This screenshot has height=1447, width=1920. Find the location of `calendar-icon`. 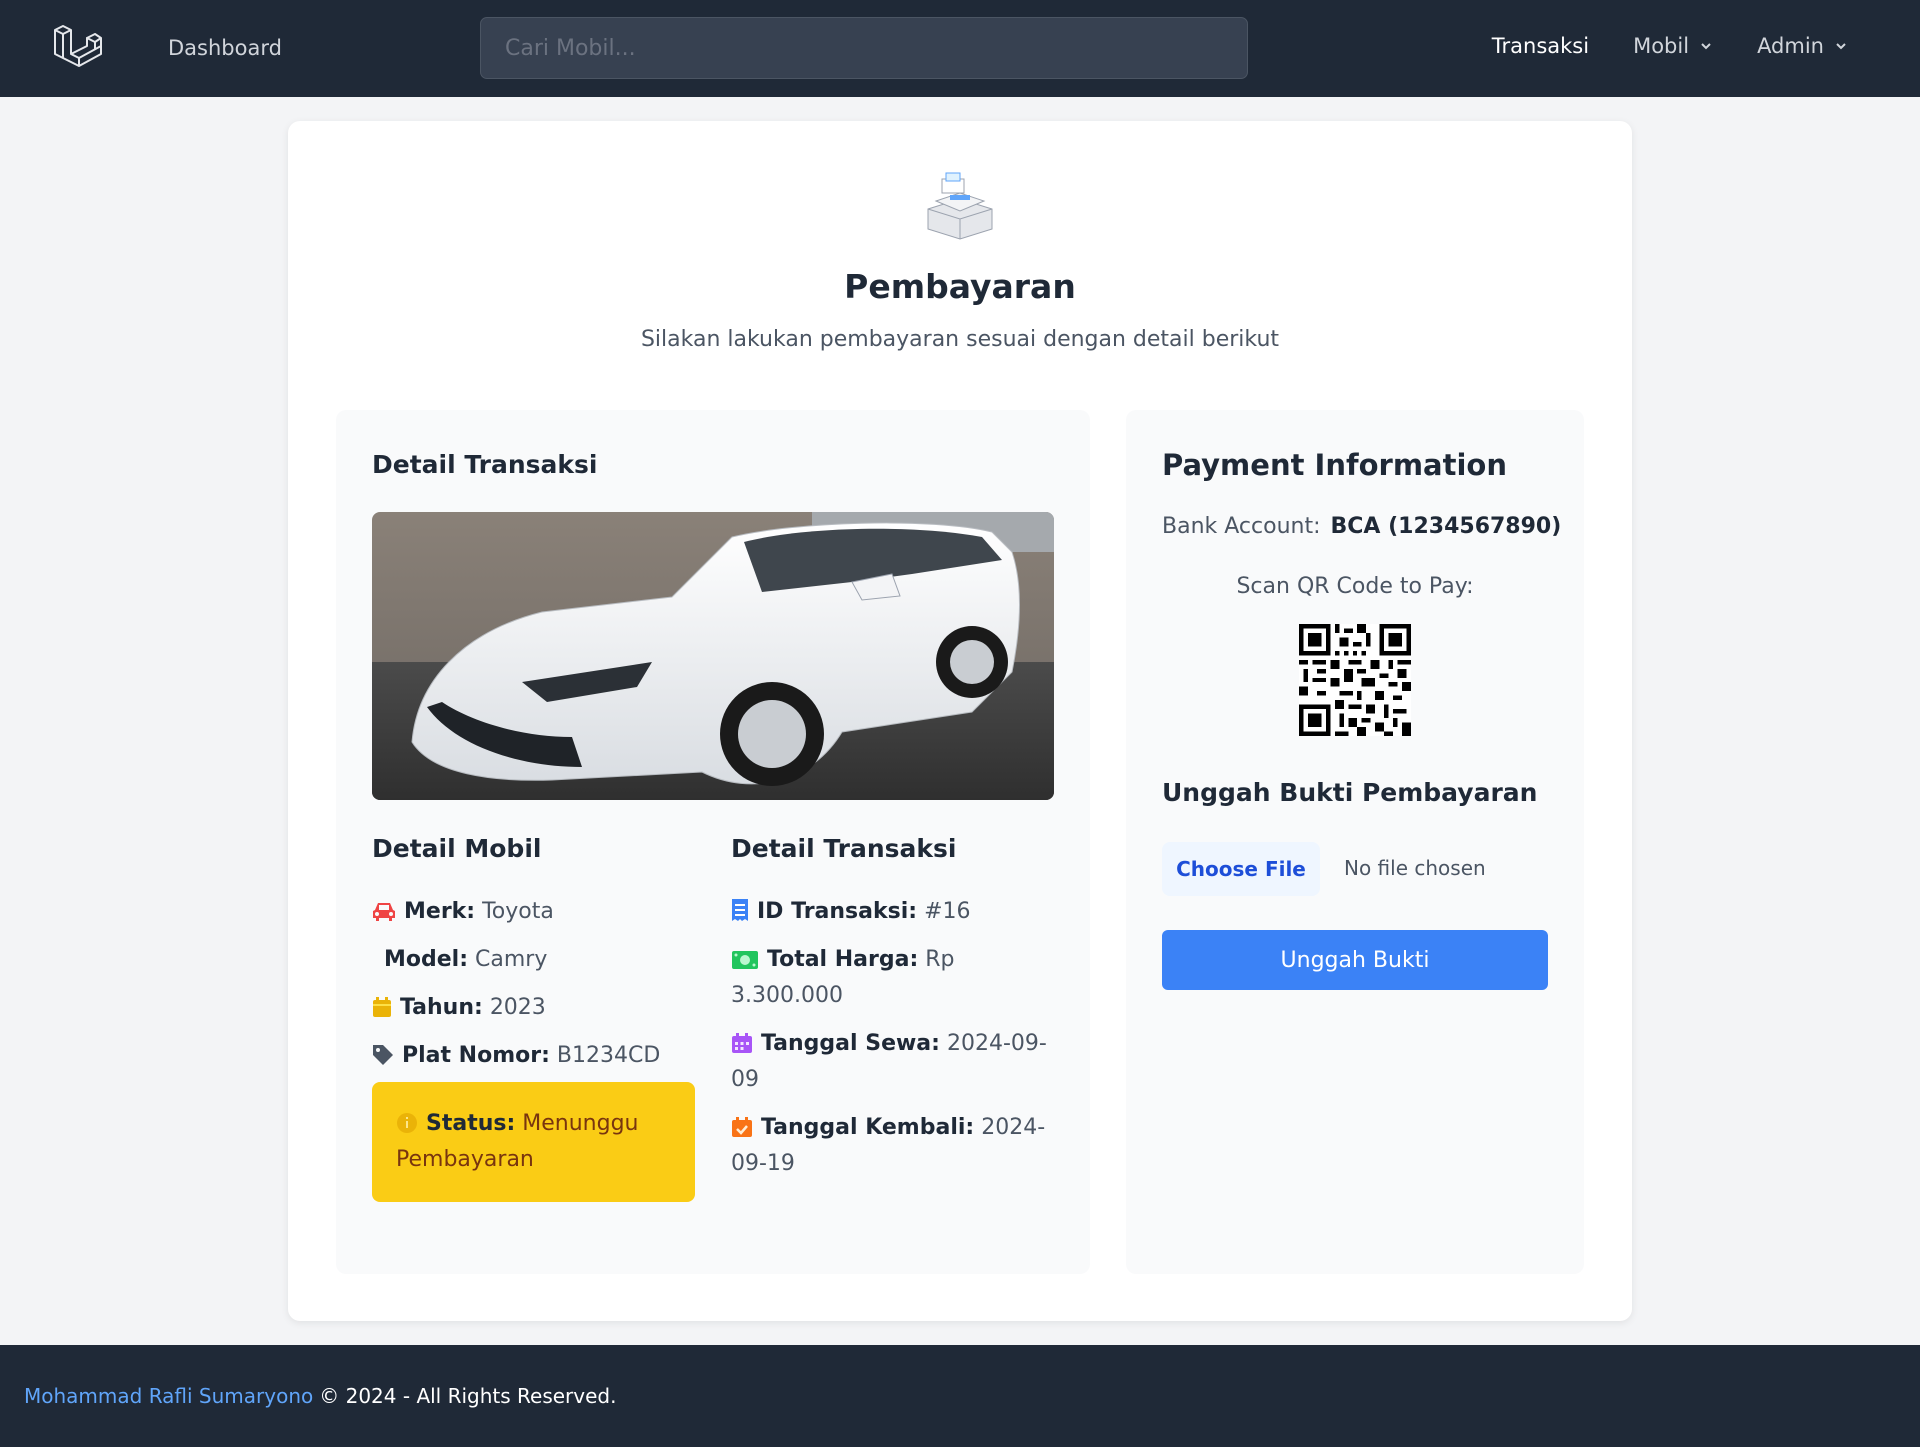

calendar-icon is located at coordinates (382, 1007).